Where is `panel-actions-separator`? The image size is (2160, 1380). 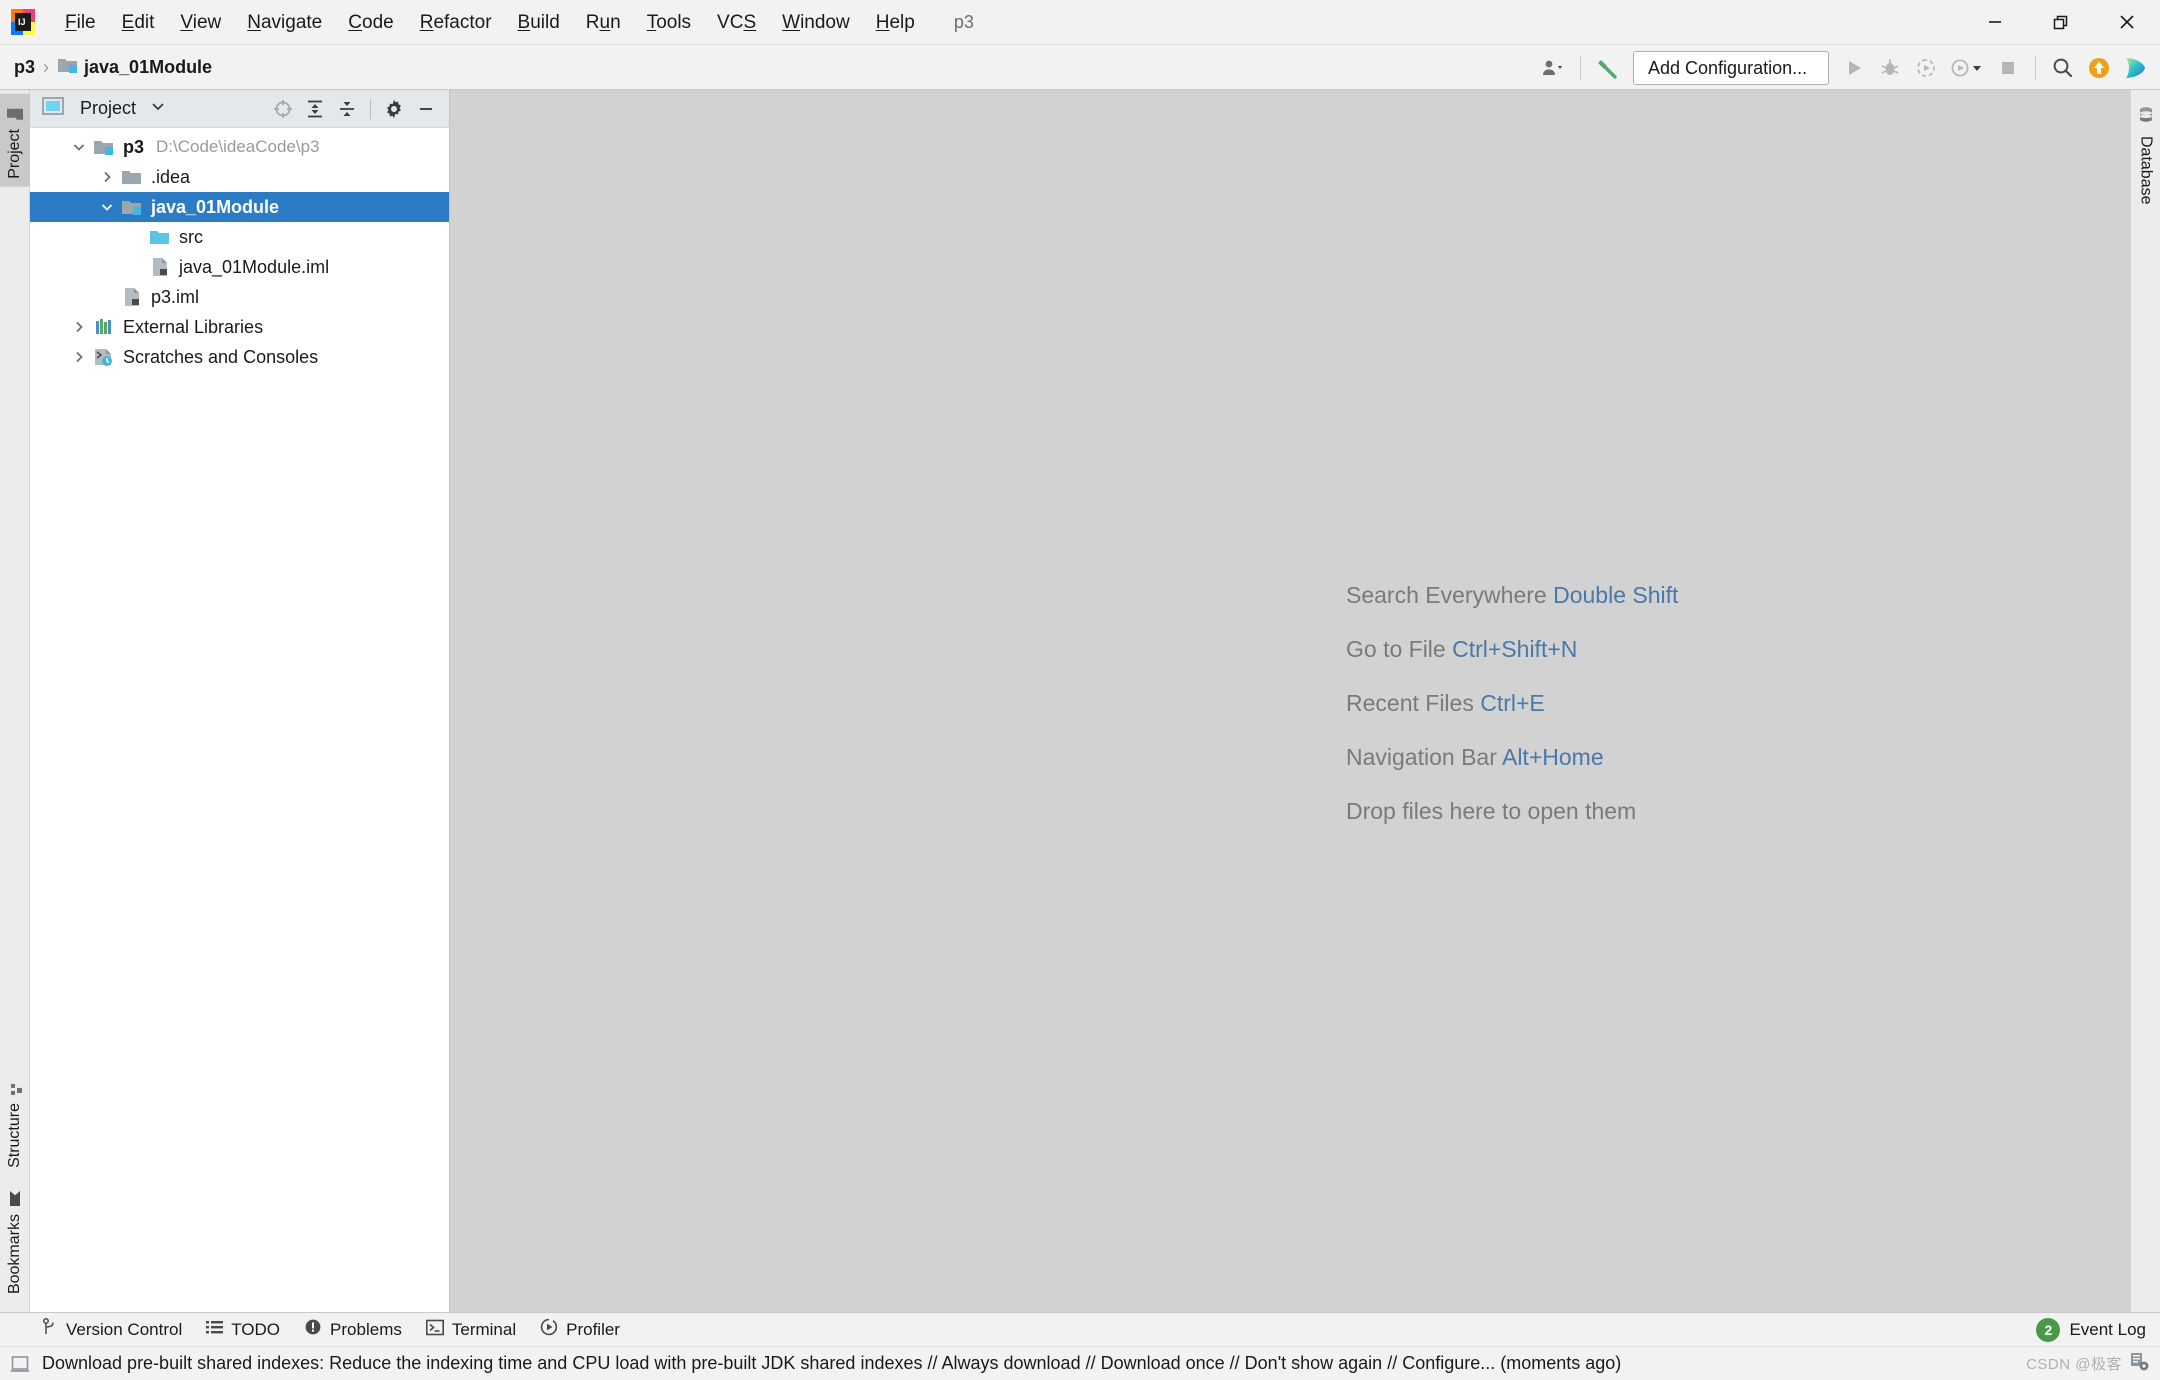 panel-actions-separator is located at coordinates (370, 108).